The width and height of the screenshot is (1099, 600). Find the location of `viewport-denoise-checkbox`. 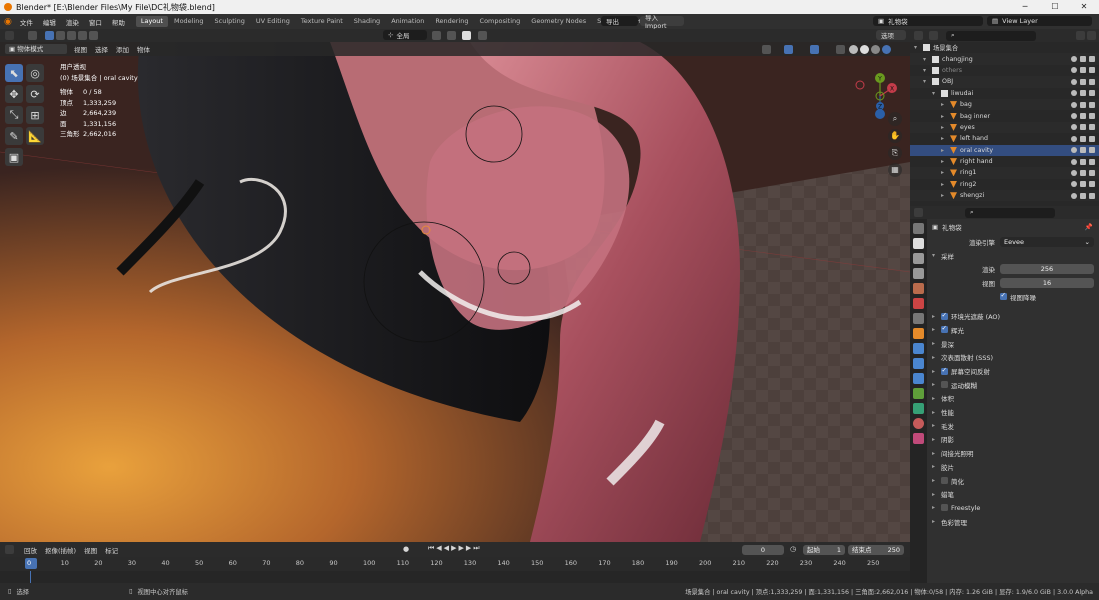

viewport-denoise-checkbox is located at coordinates (1003, 296).